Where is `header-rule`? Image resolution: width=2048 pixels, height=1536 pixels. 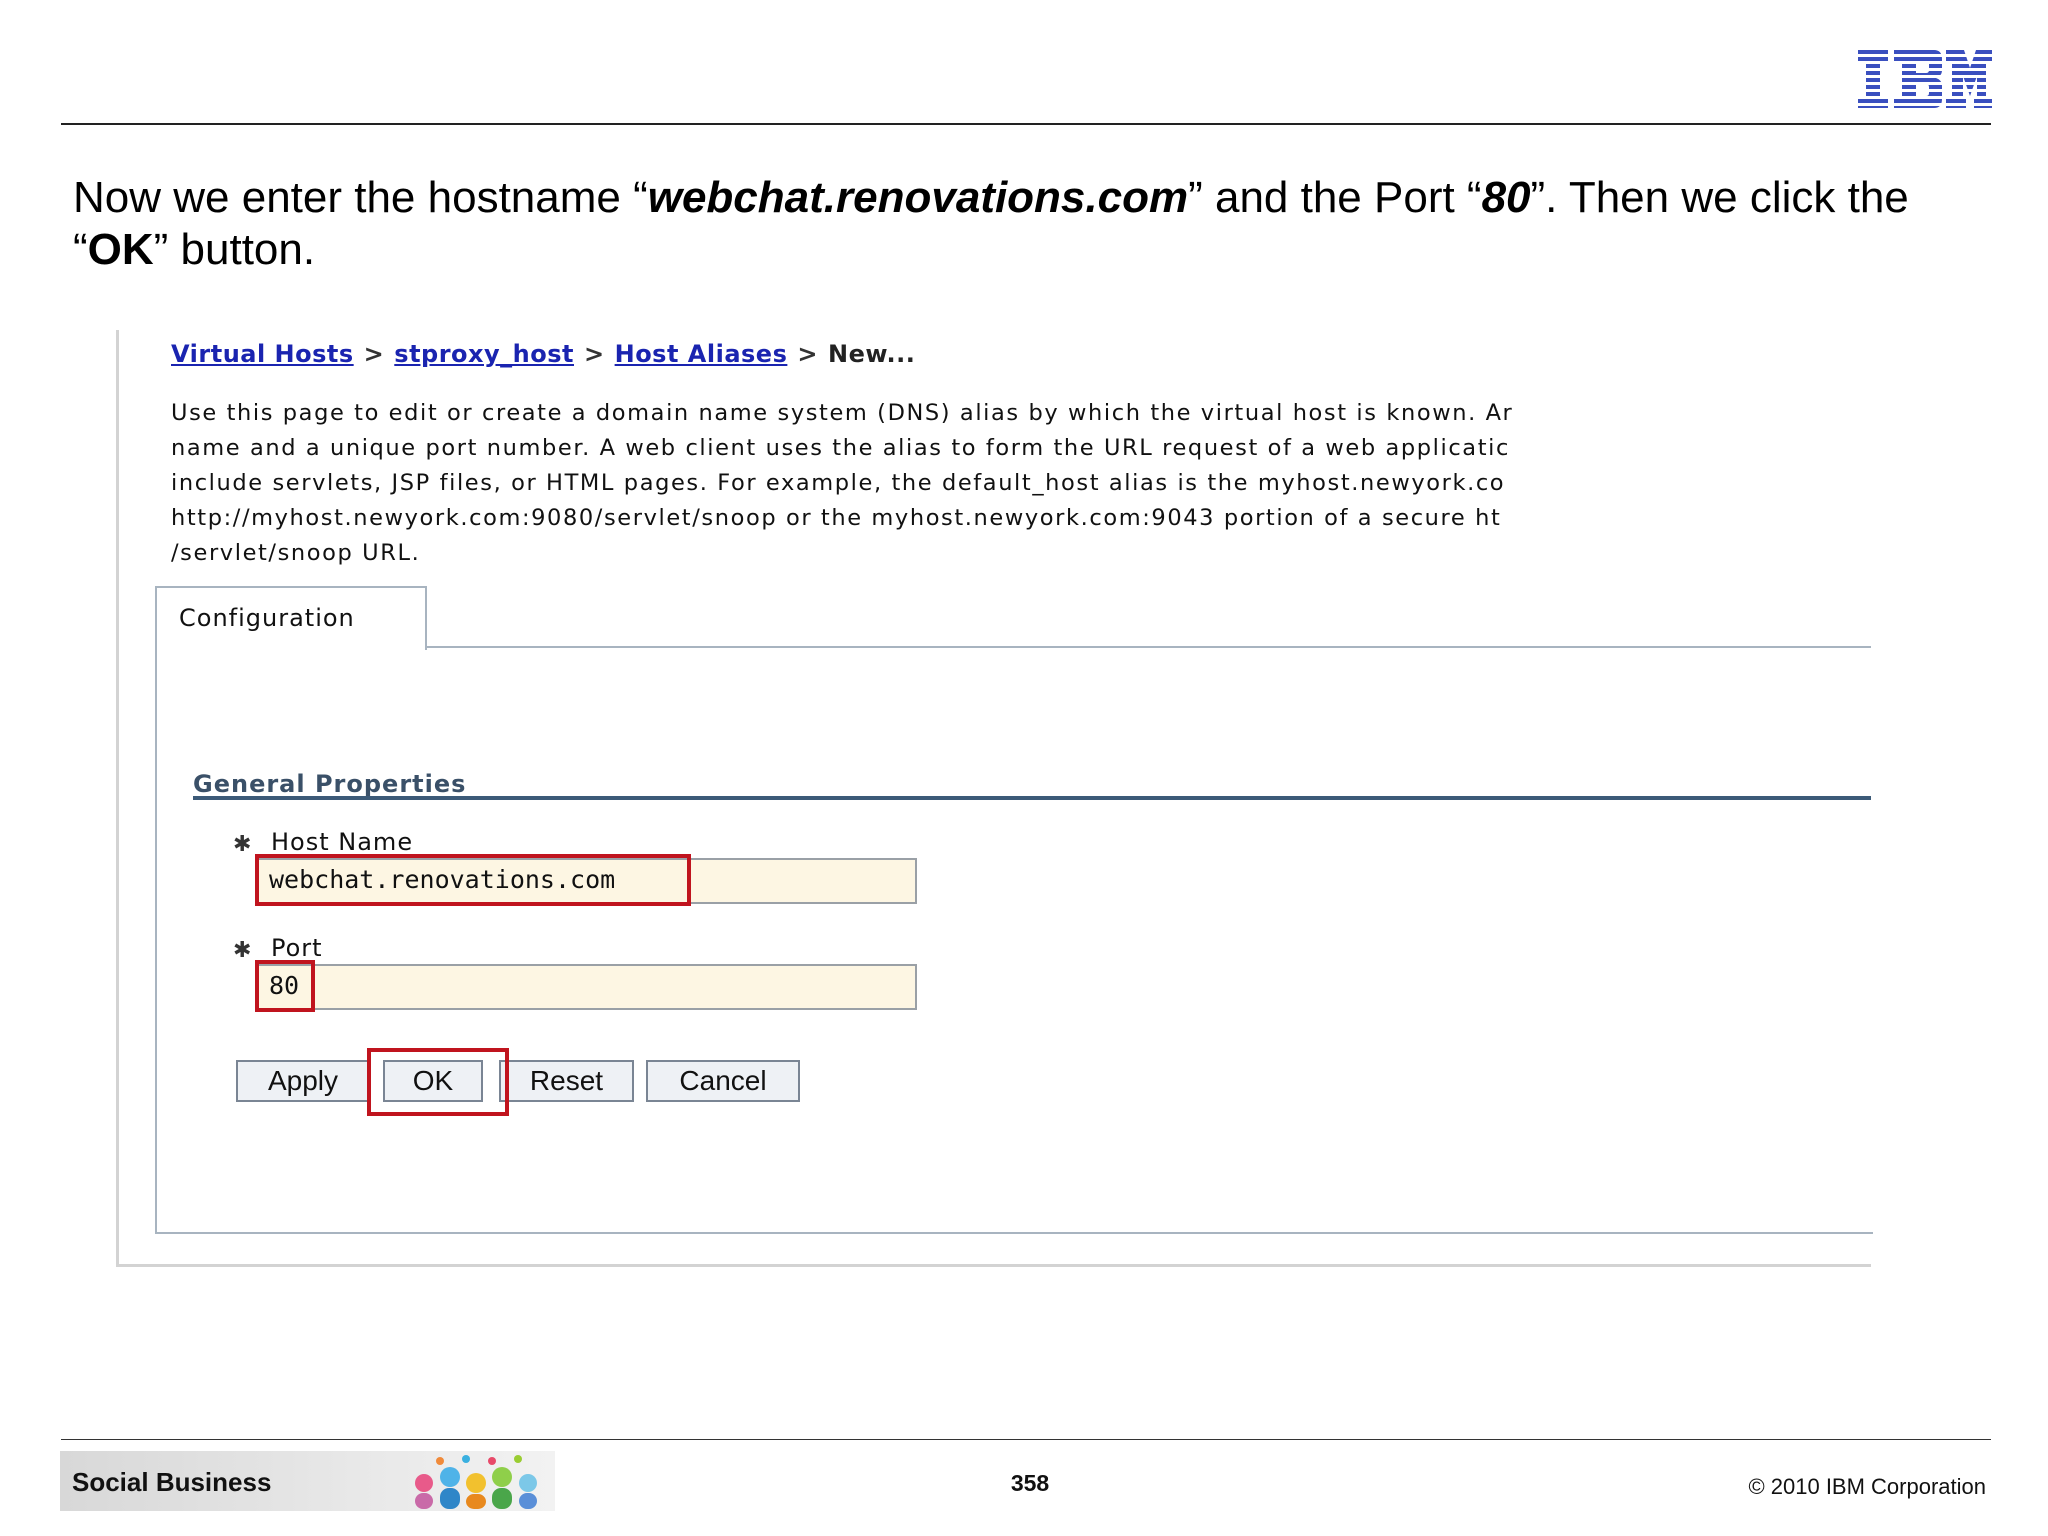 header-rule is located at coordinates (1026, 124).